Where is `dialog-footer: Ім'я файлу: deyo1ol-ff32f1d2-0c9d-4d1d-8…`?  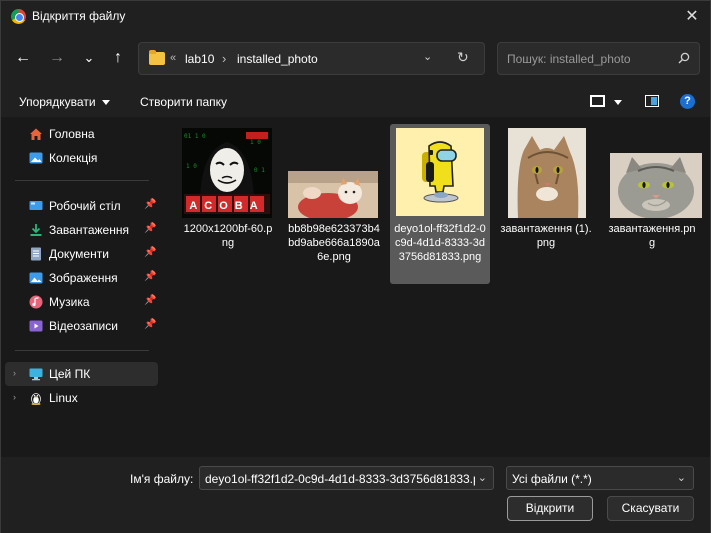 dialog-footer: Ім'я файлу: deyo1ol-ff32f1d2-0c9d-4d1d-8… is located at coordinates (355, 495).